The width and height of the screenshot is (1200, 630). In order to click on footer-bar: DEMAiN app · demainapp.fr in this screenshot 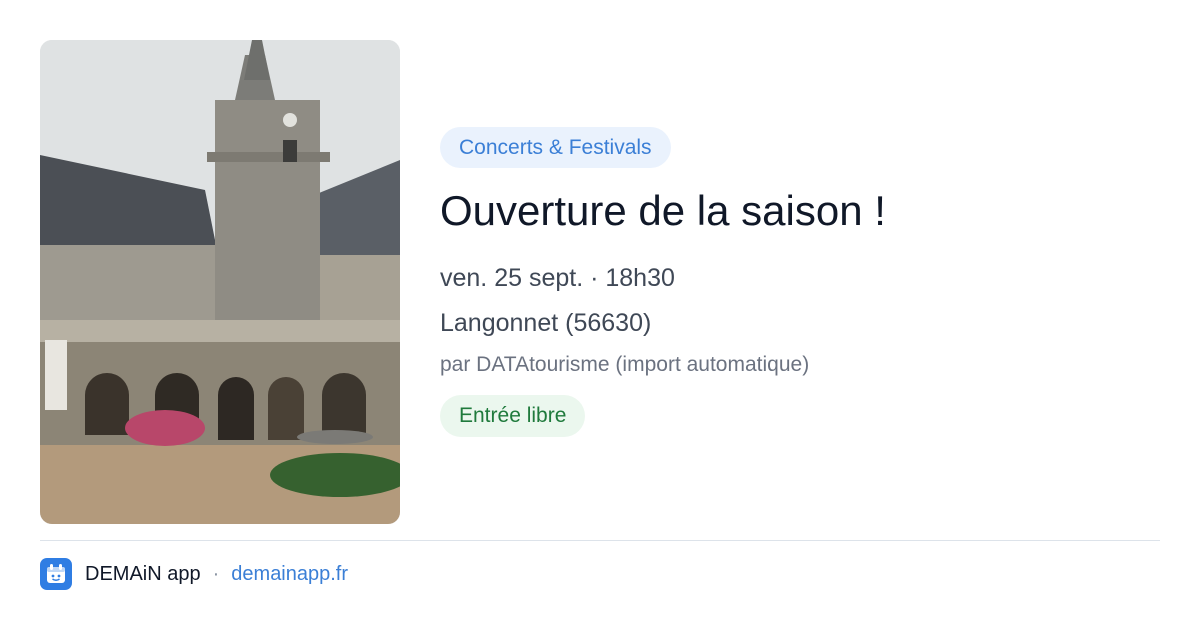, I will do `click(194, 574)`.